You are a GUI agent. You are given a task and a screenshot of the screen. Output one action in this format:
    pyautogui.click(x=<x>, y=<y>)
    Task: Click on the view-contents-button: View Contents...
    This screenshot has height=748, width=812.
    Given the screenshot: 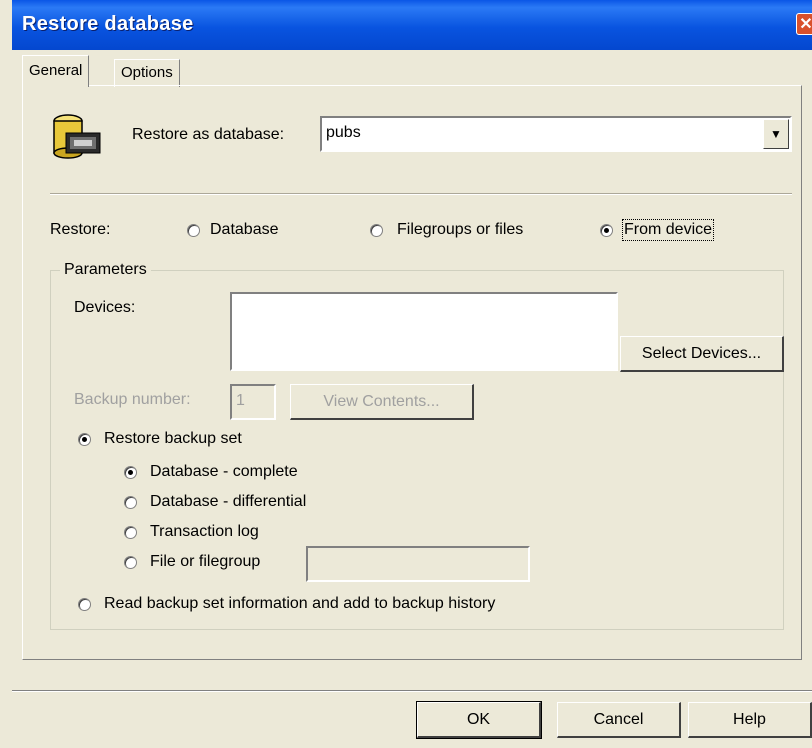 What is the action you would take?
    pyautogui.click(x=382, y=402)
    